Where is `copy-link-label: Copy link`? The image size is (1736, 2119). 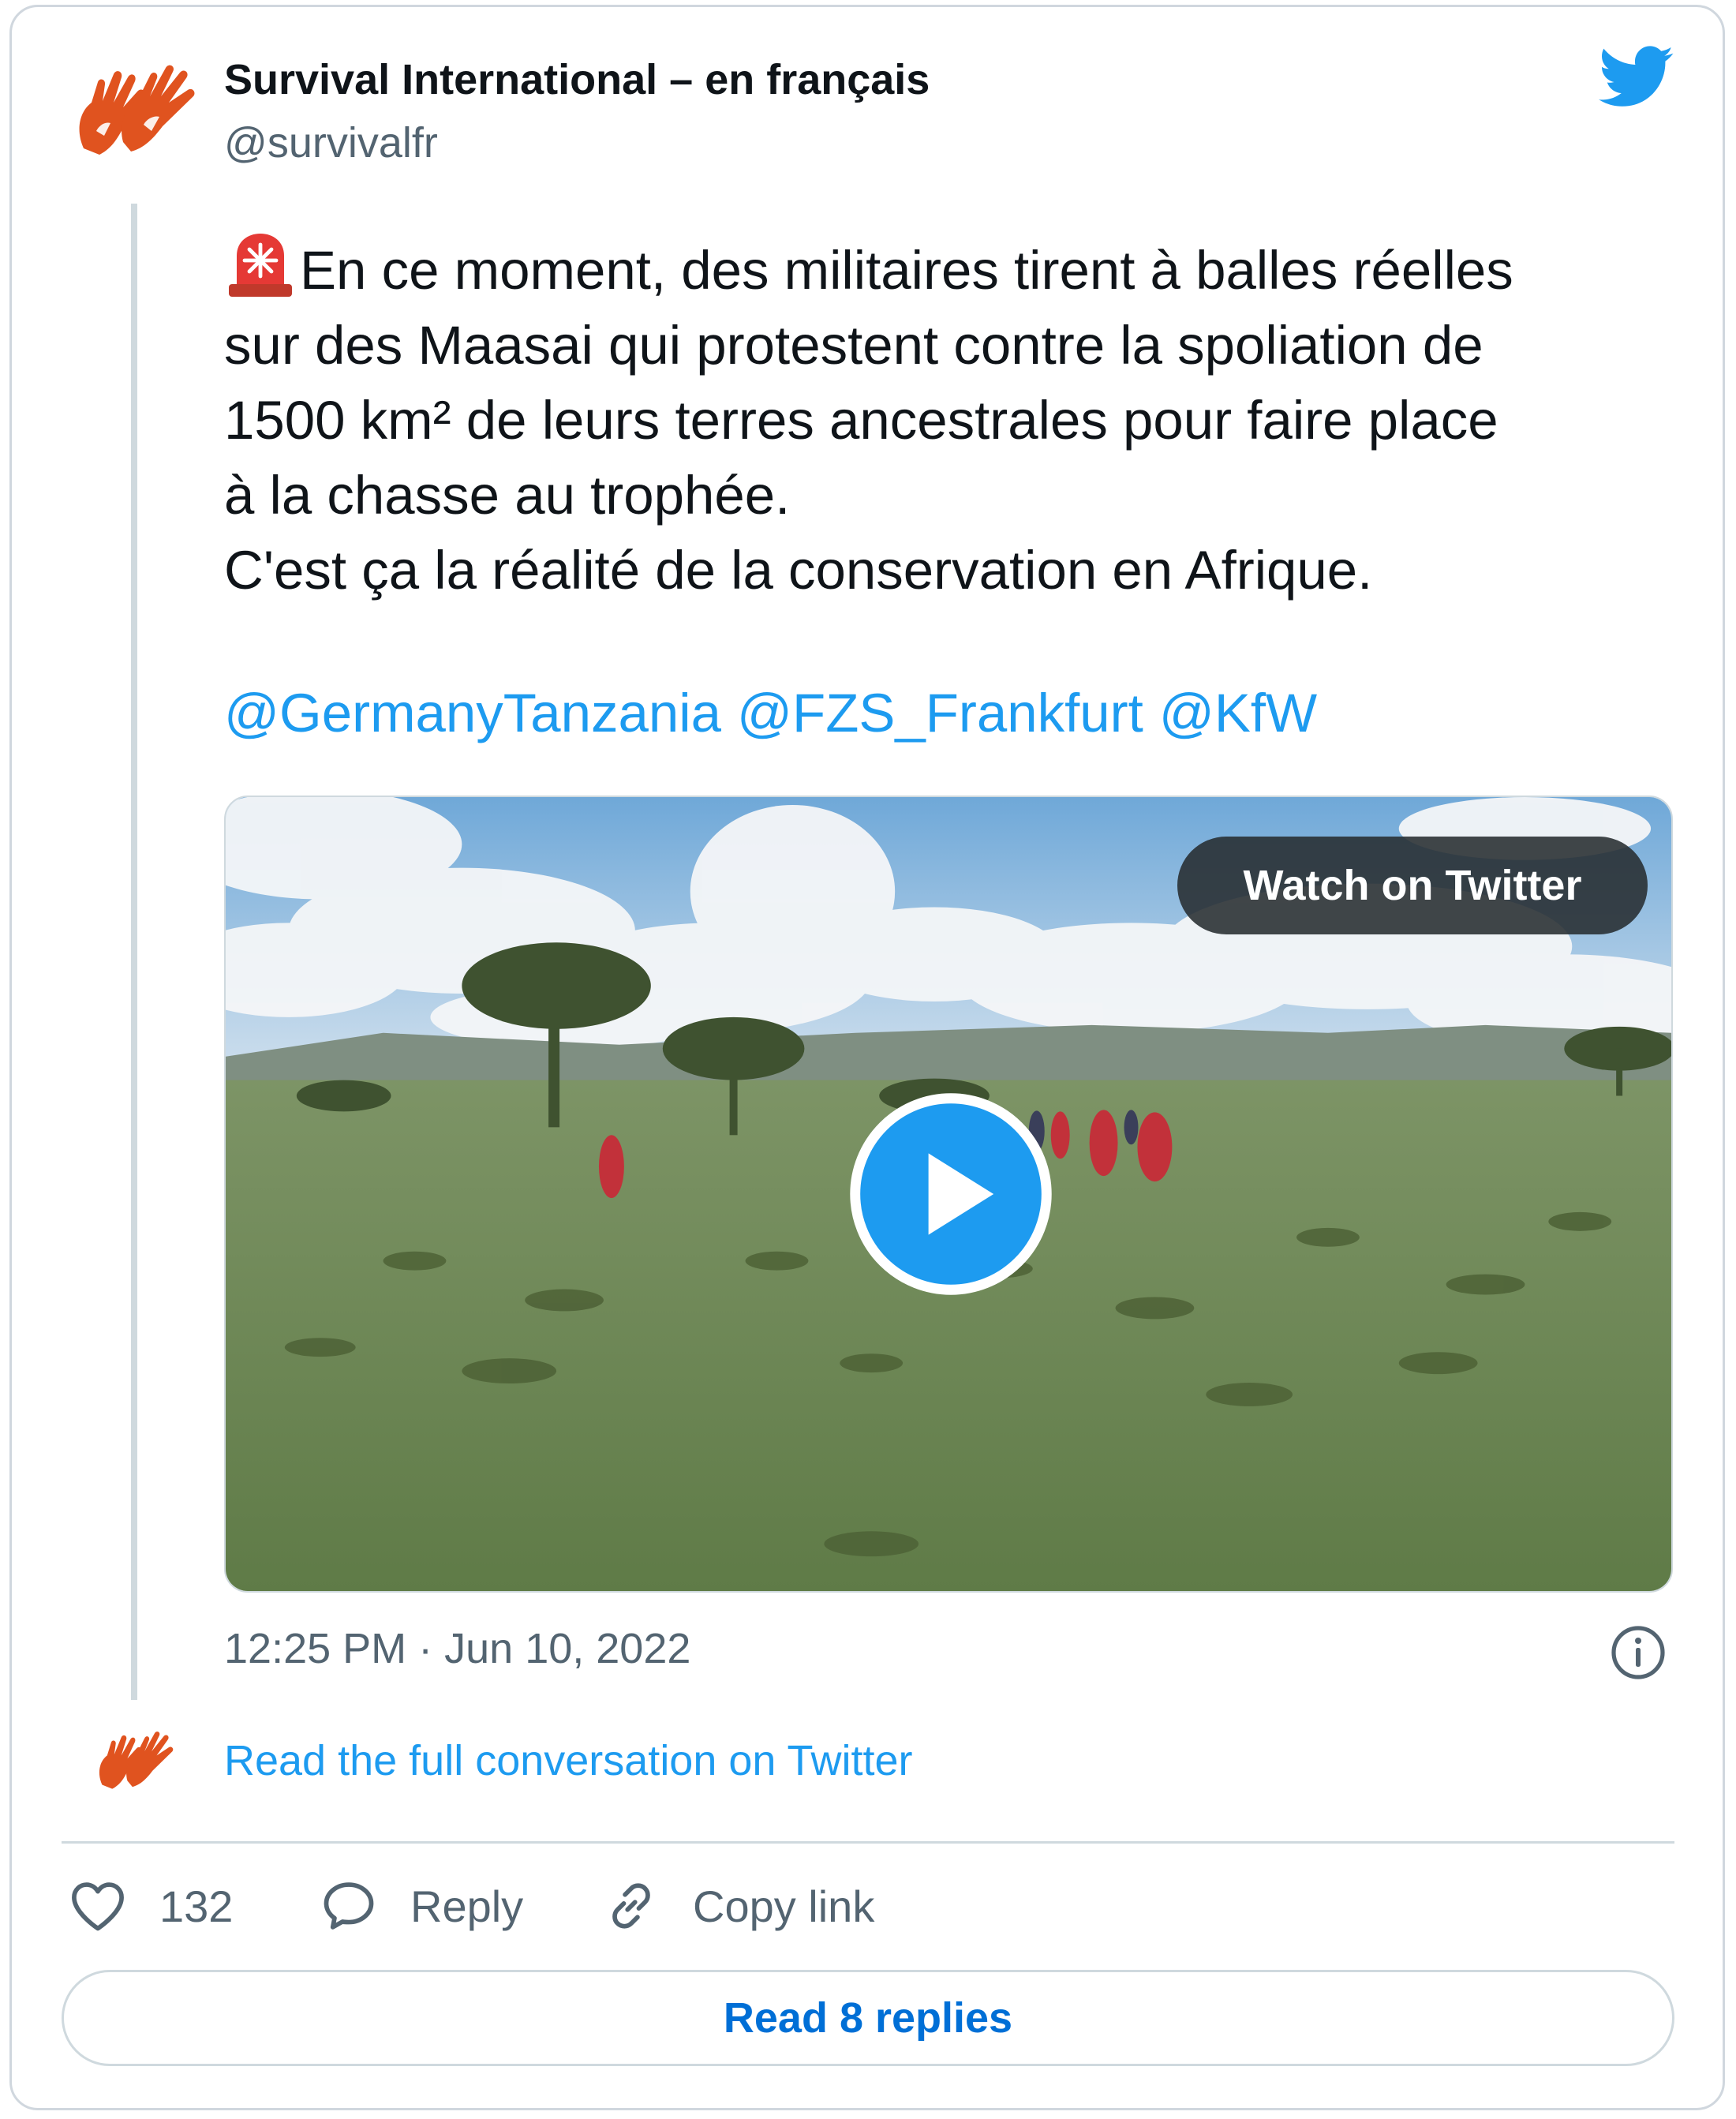
copy-link-label: Copy link is located at coordinates (784, 1906).